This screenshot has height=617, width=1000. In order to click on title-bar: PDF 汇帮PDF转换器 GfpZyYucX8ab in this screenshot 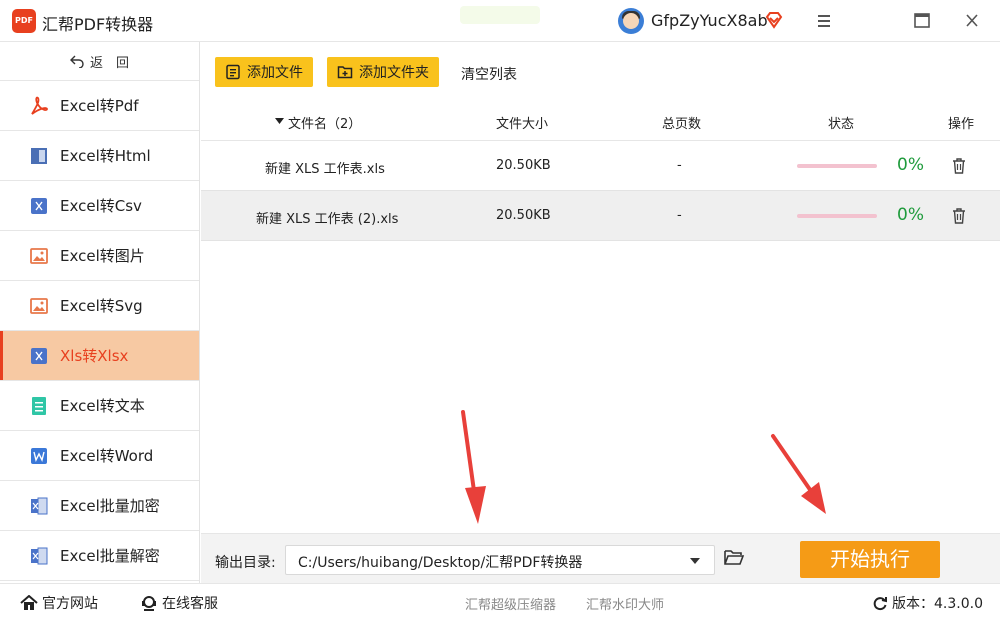, I will do `click(500, 21)`.